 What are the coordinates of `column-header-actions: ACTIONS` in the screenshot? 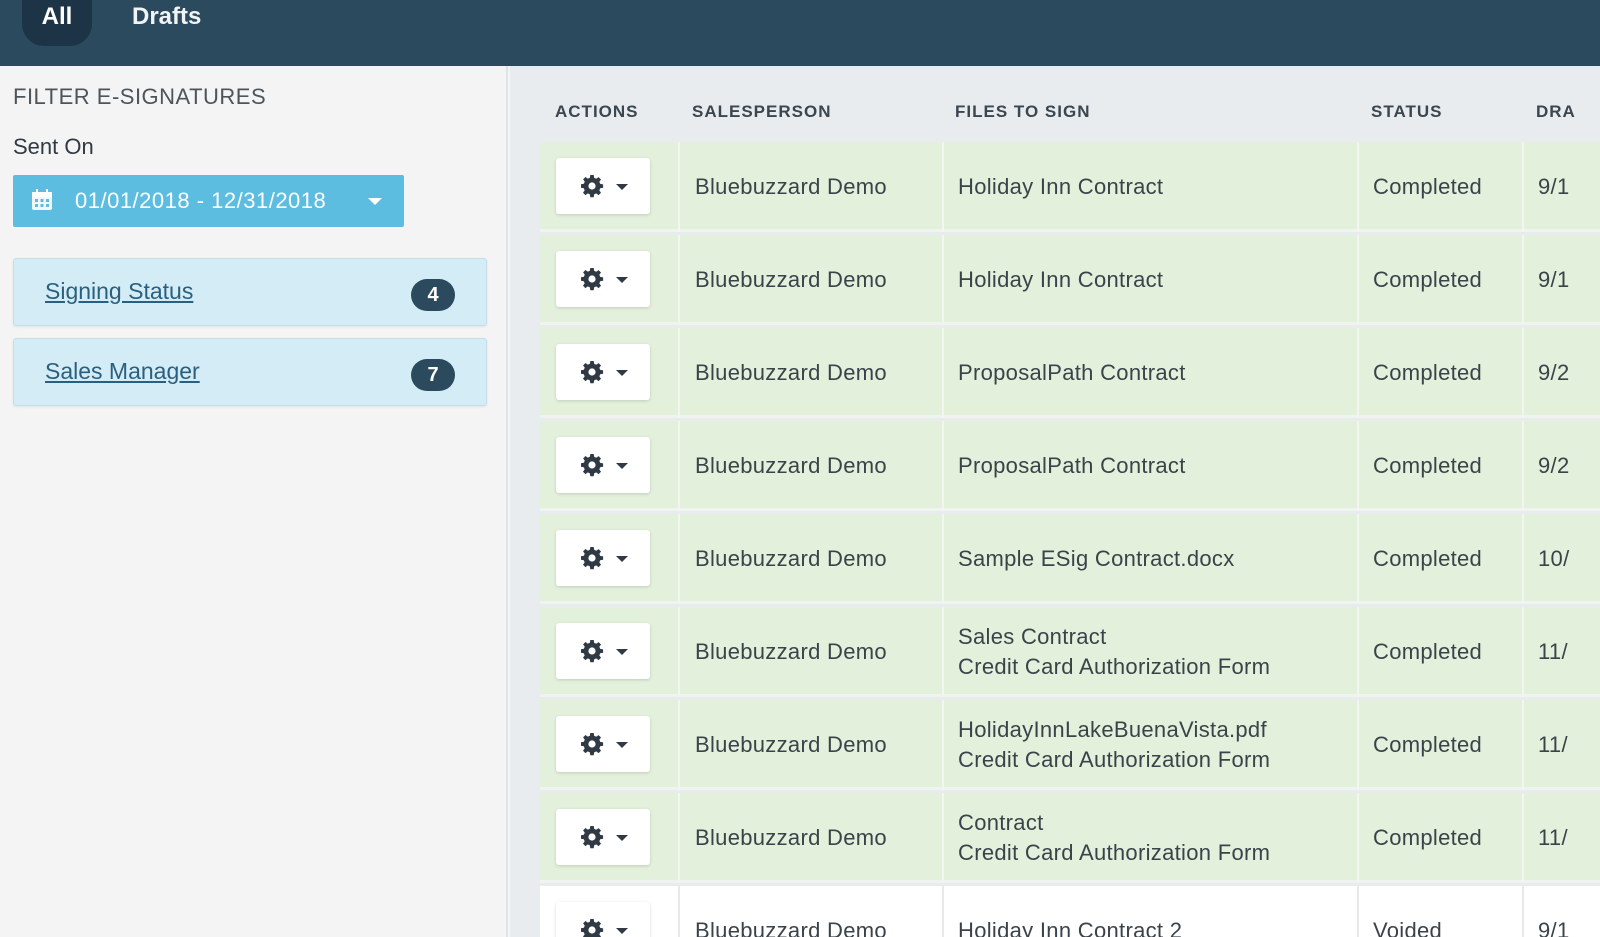 It's located at (597, 112).